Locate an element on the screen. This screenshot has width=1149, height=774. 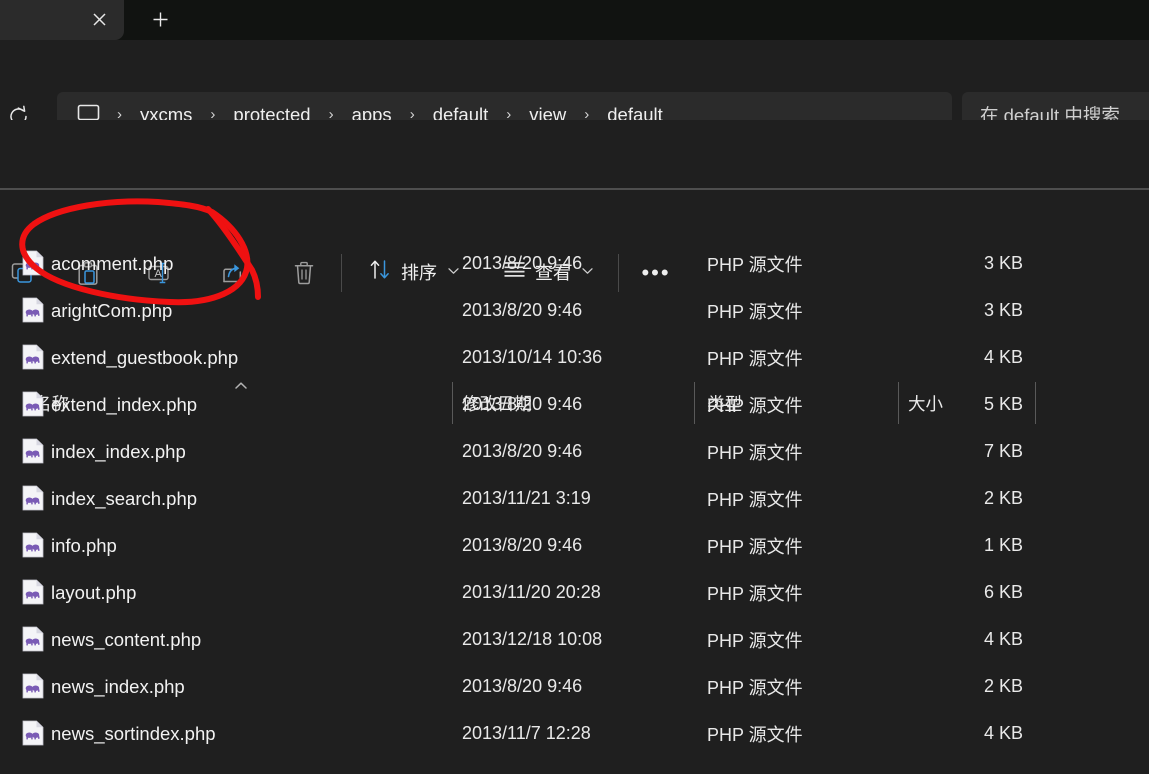
file-row: info.php 2013/8/20 9:46 PHP 源文件 1 KB is located at coordinates (574, 545).